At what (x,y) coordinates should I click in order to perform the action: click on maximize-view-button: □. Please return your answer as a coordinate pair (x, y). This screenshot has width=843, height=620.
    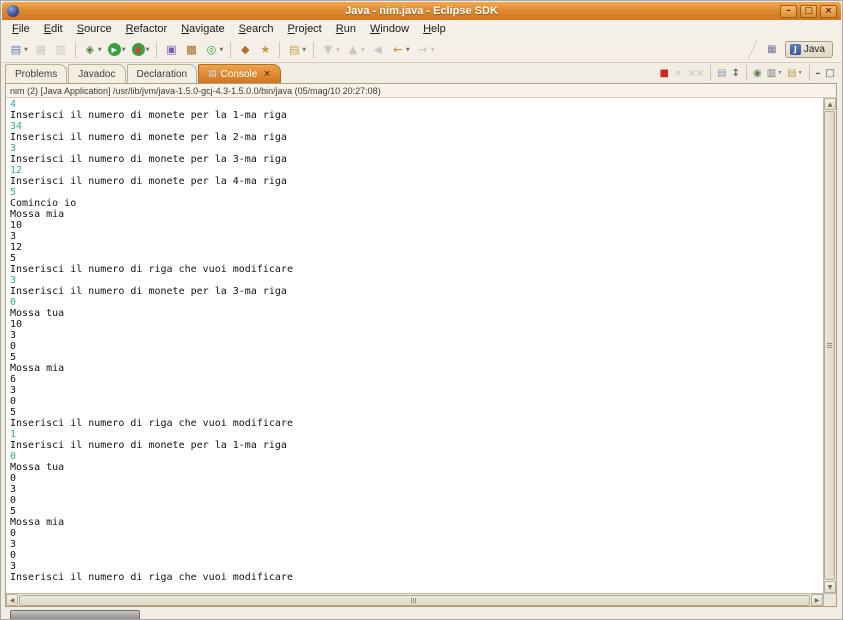
    Looking at the image, I should click on (830, 73).